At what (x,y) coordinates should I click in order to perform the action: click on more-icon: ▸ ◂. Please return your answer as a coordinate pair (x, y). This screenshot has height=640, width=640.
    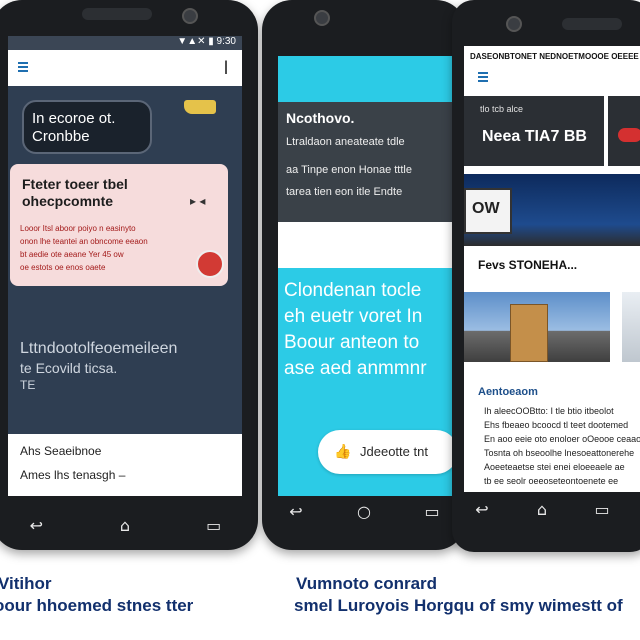
    Looking at the image, I should click on (197, 201).